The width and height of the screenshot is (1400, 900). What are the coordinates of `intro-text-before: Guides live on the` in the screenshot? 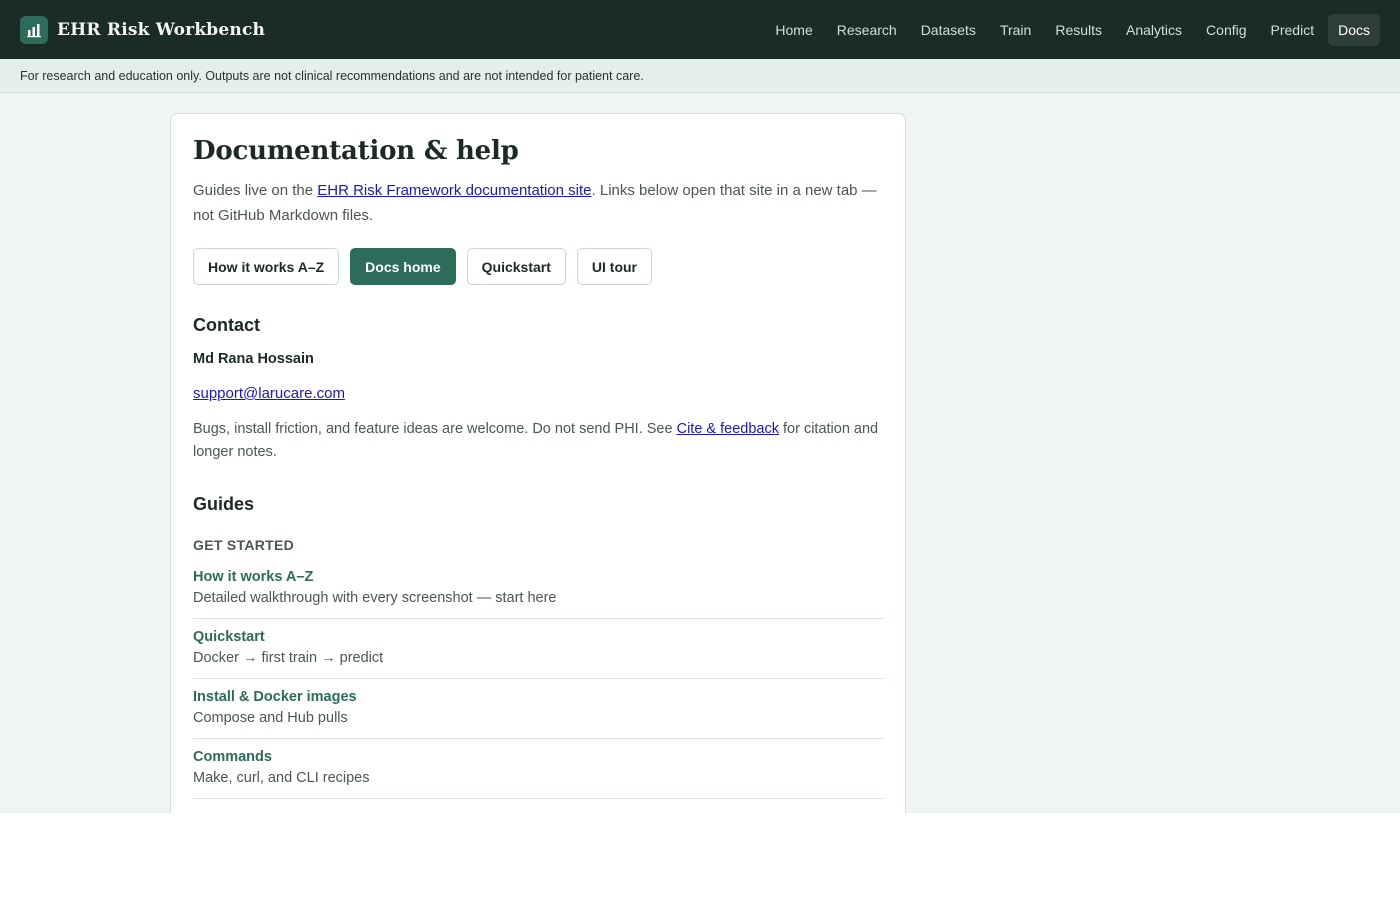 It's located at (255, 190).